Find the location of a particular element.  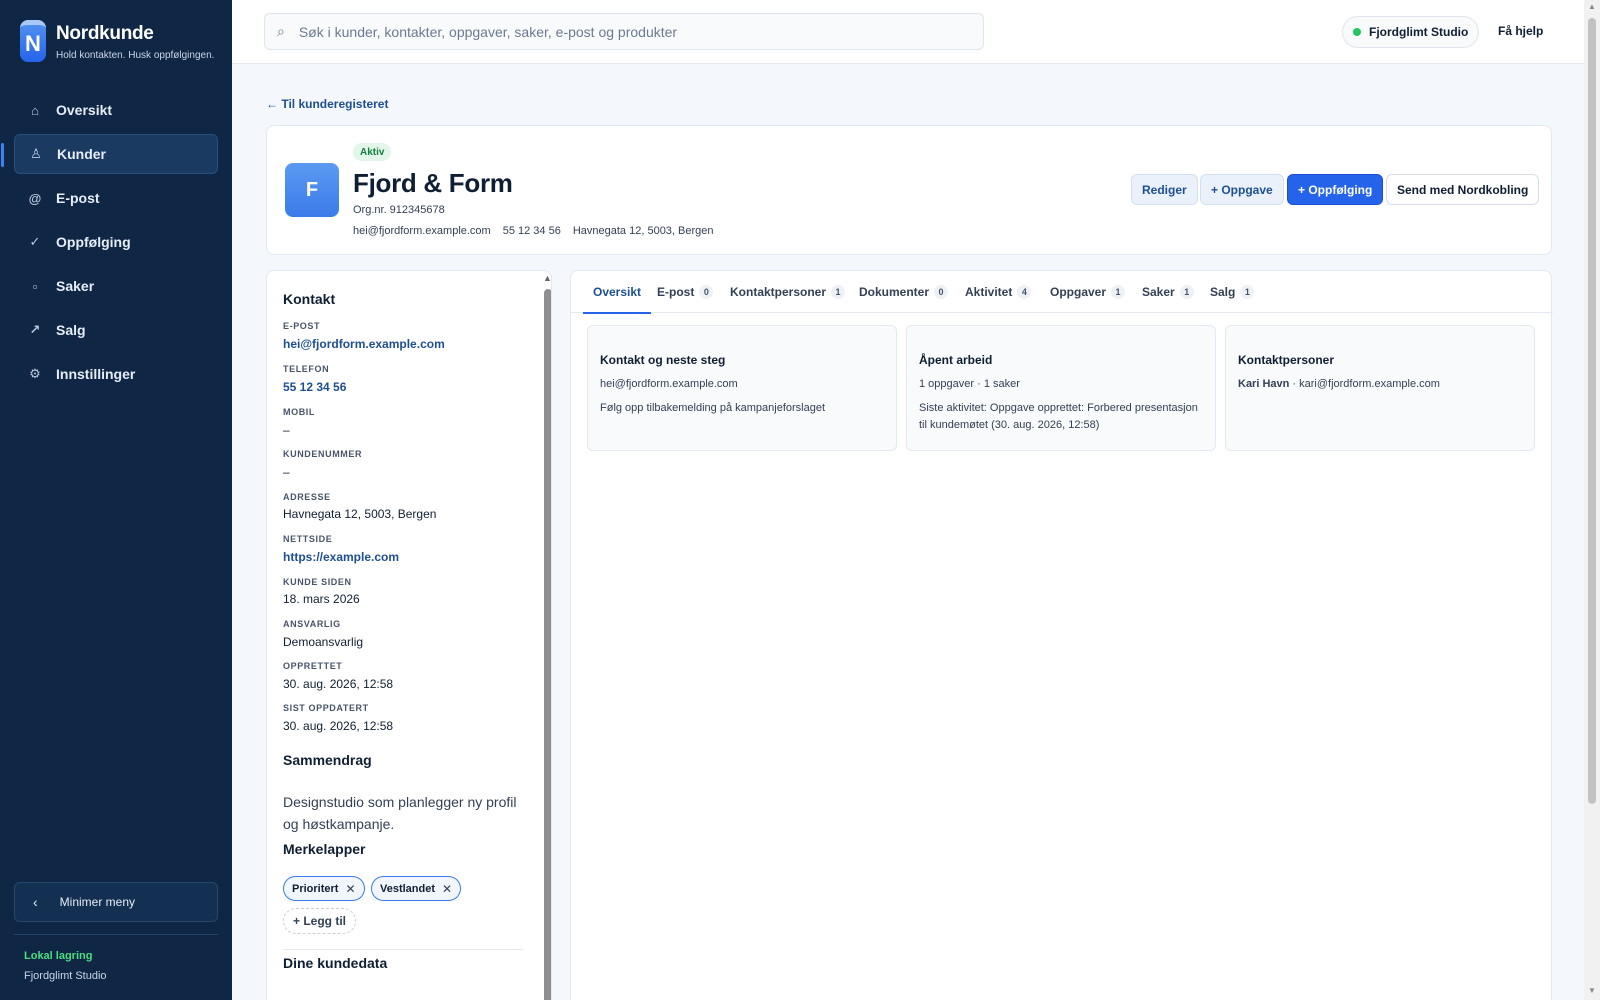

created-label: OPPRETTET is located at coordinates (313, 666).